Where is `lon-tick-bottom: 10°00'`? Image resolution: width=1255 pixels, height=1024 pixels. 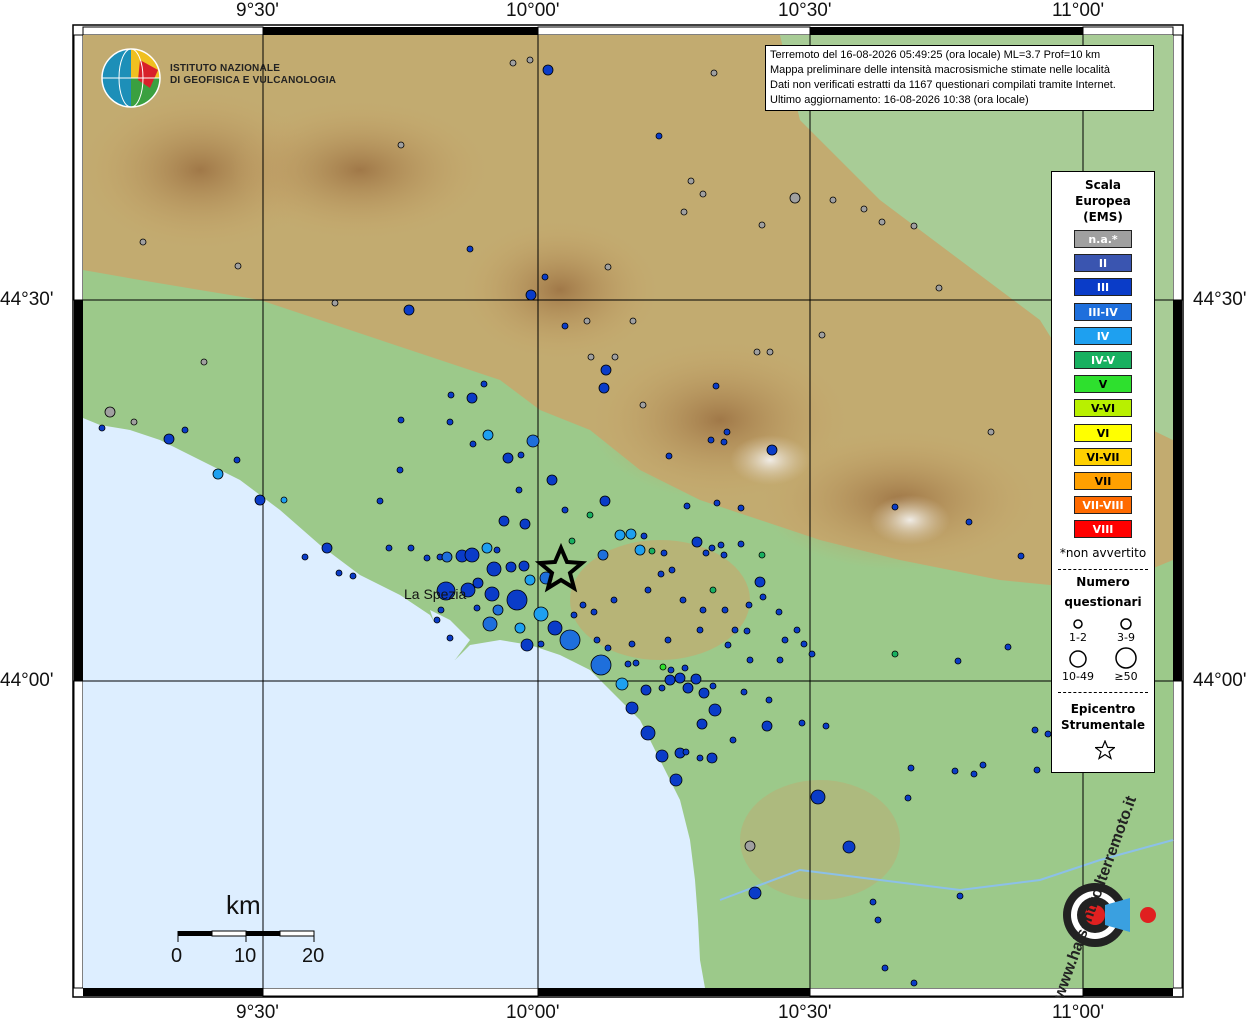 lon-tick-bottom: 10°00' is located at coordinates (533, 1012).